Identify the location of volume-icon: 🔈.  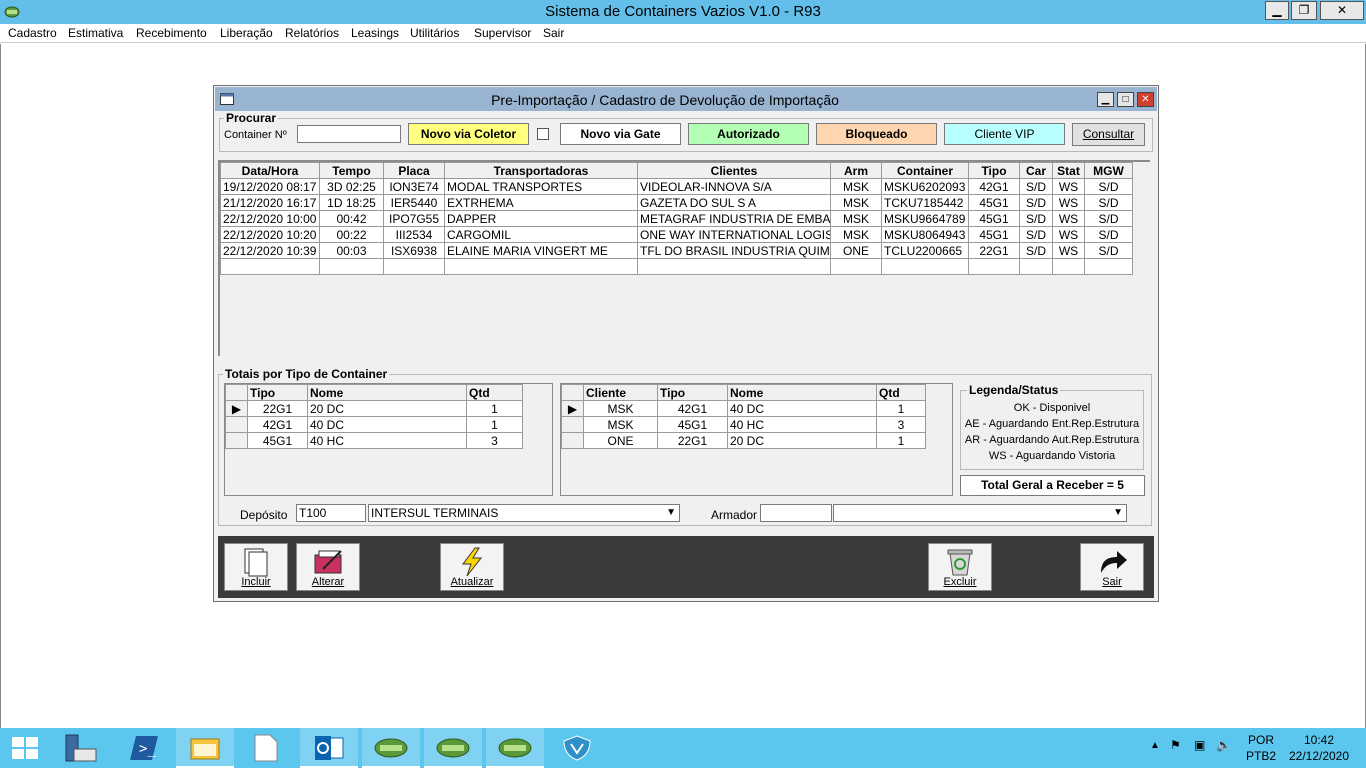
(1223, 745).